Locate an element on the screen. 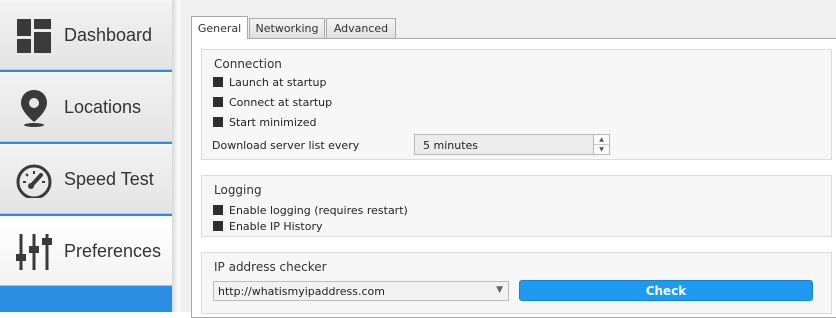 This screenshot has width=836, height=318. tab-networking: Networking is located at coordinates (287, 28).